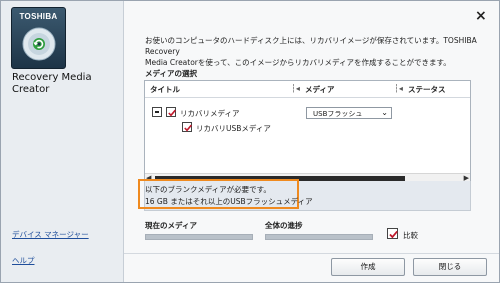 The width and height of the screenshot is (500, 283). I want to click on chevron-down-icon: ⌄, so click(384, 112).